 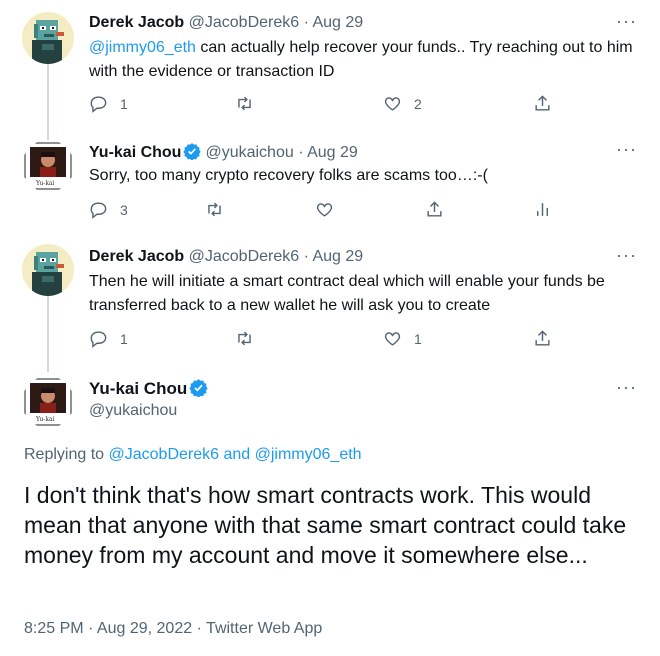 I want to click on replying-label: Replying to, so click(x=64, y=454).